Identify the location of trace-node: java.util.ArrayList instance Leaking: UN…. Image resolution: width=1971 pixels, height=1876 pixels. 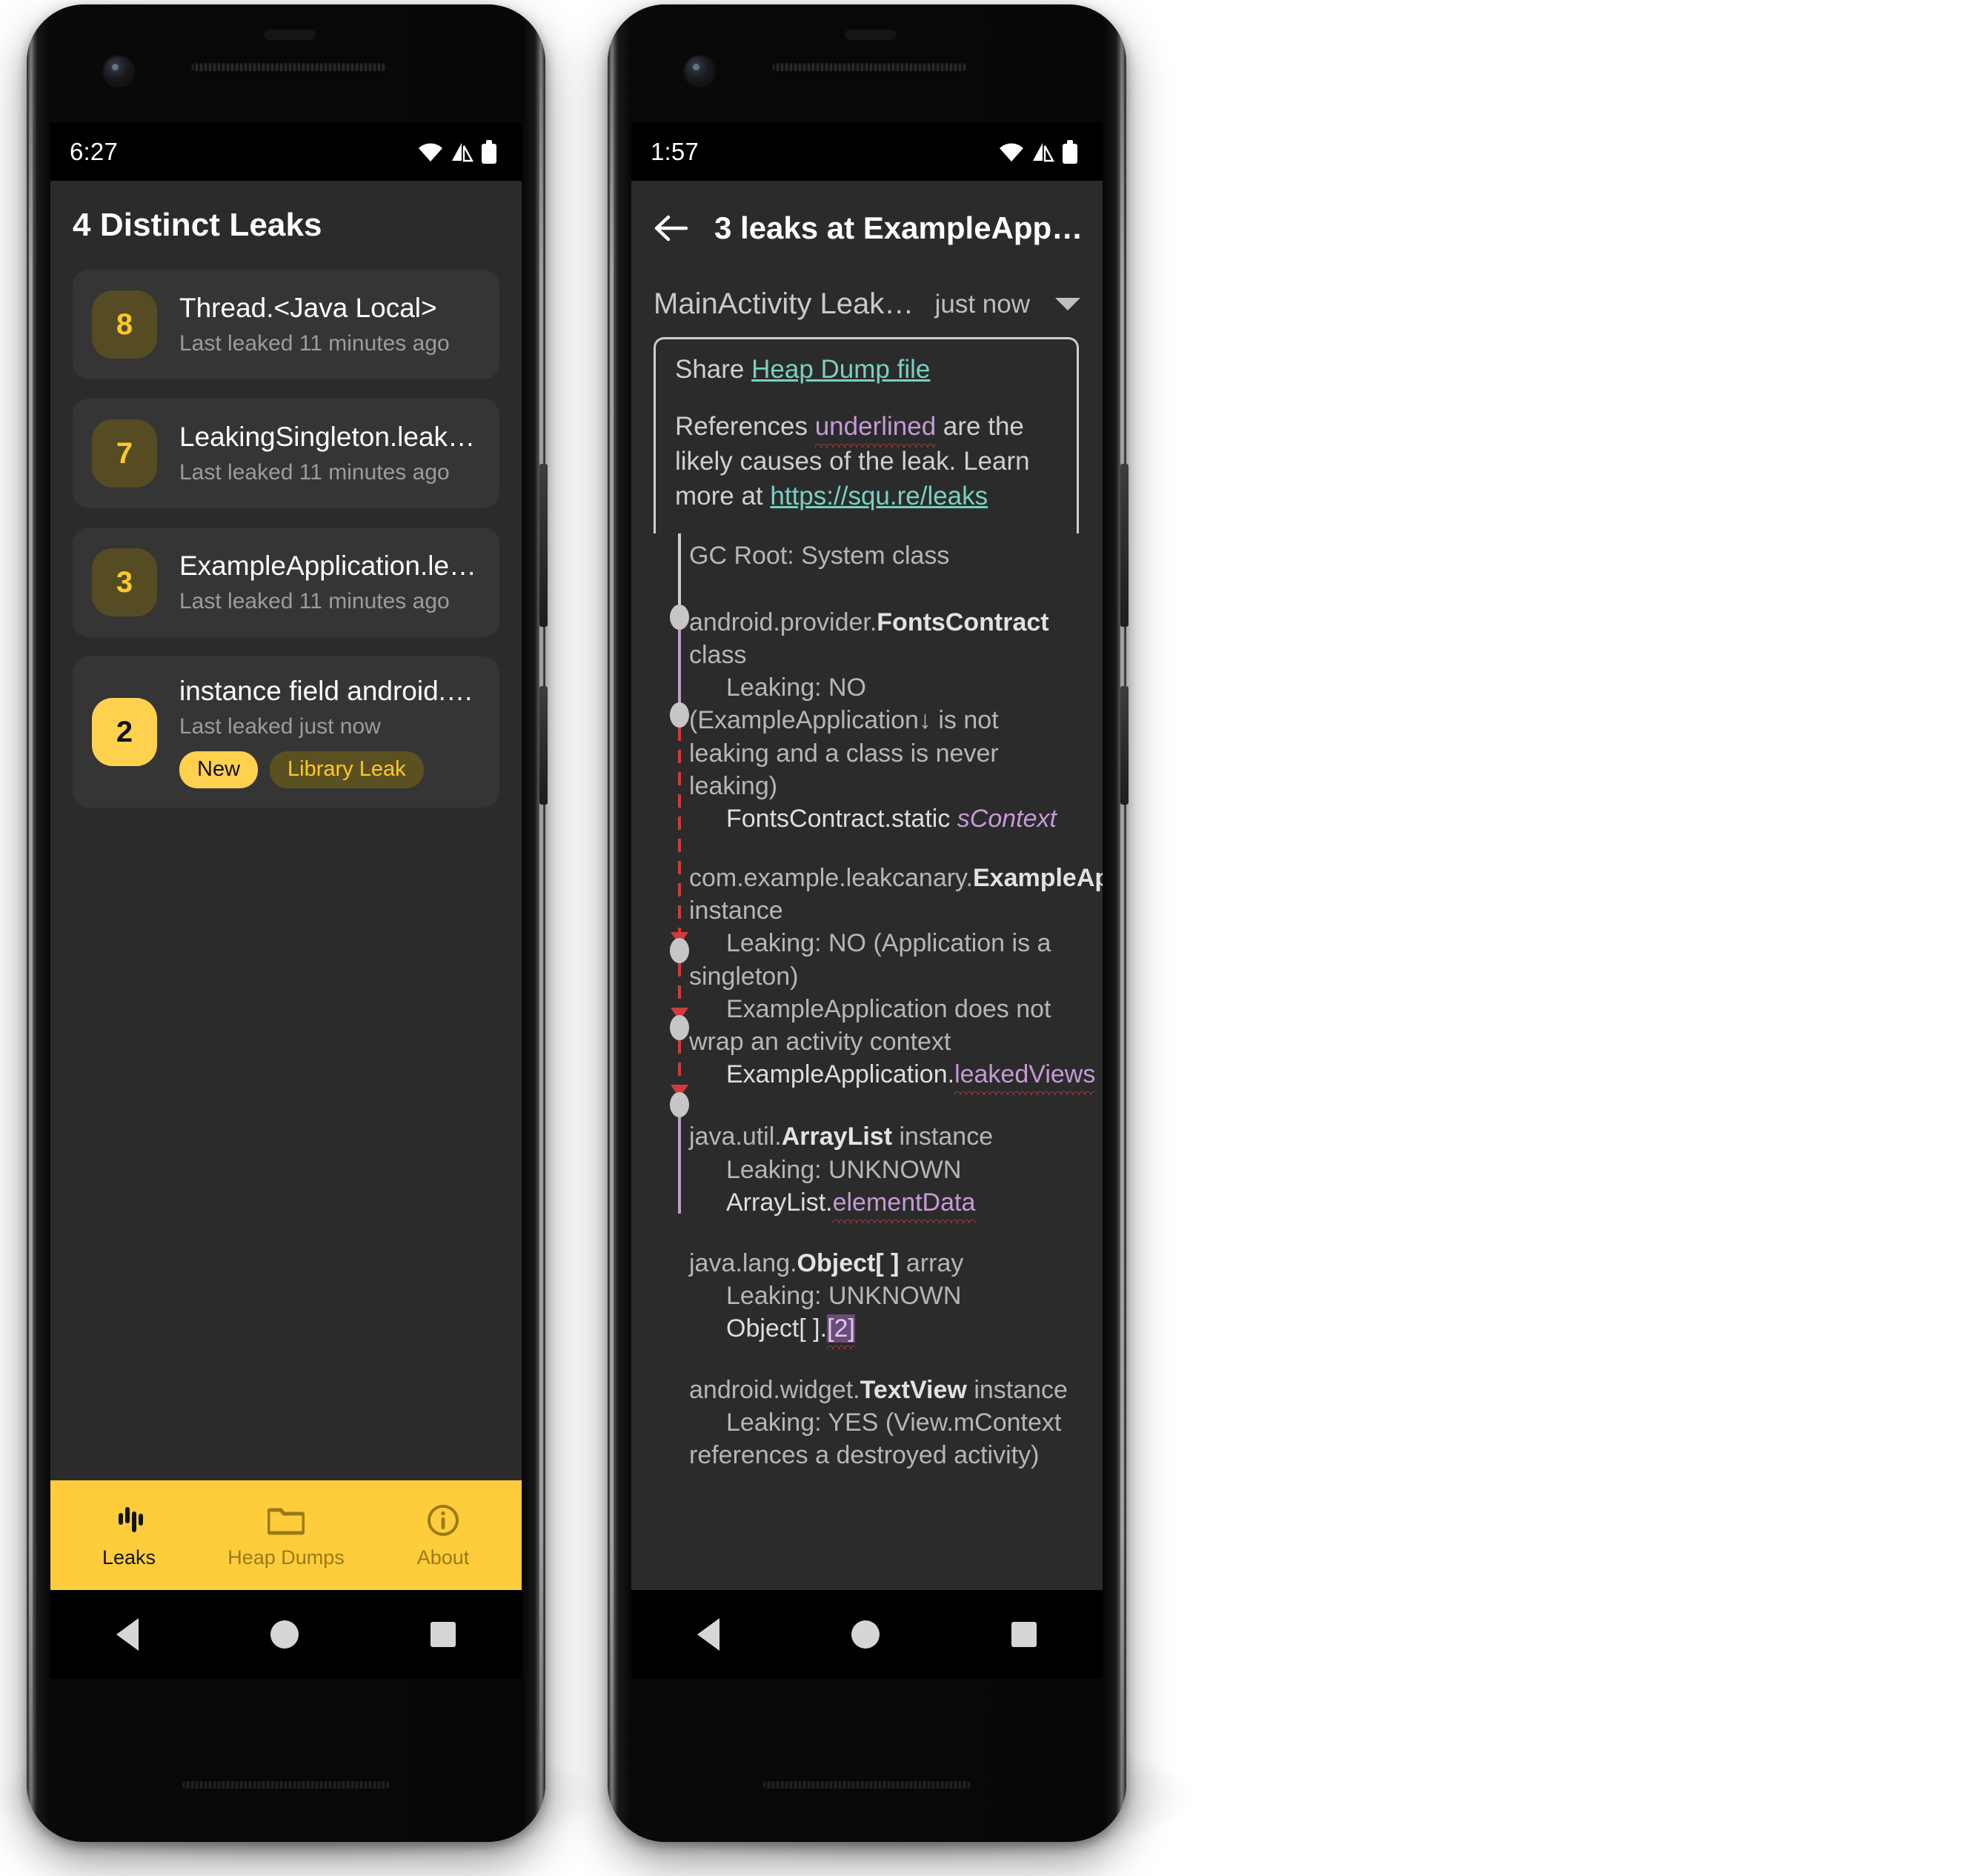
(867, 1169).